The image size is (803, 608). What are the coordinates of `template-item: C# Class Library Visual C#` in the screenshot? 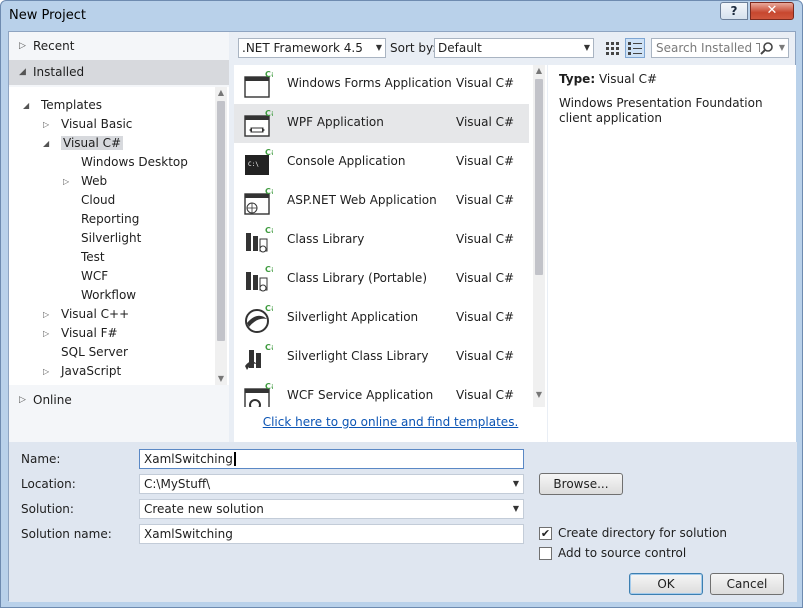 It's located at (381, 240).